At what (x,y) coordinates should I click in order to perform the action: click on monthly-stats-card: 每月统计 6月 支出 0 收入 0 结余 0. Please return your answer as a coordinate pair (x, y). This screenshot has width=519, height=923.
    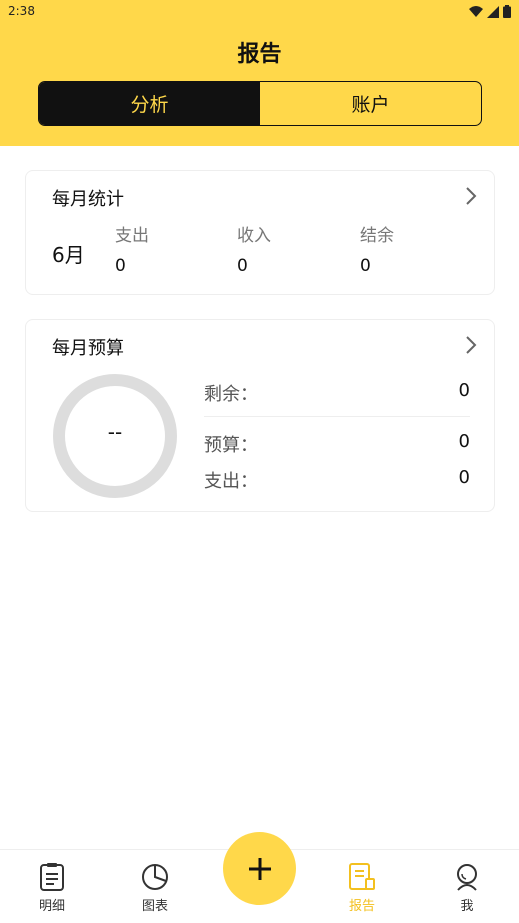
    Looking at the image, I should click on (260, 232).